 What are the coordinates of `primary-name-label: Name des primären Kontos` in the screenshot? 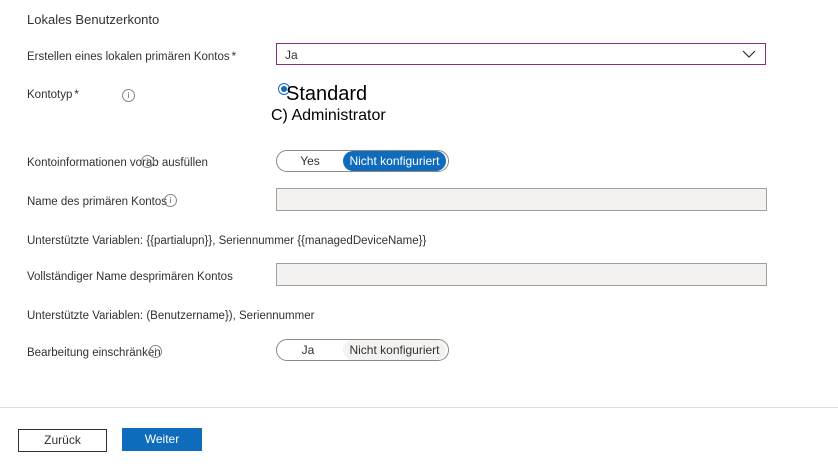 It's located at (97, 202).